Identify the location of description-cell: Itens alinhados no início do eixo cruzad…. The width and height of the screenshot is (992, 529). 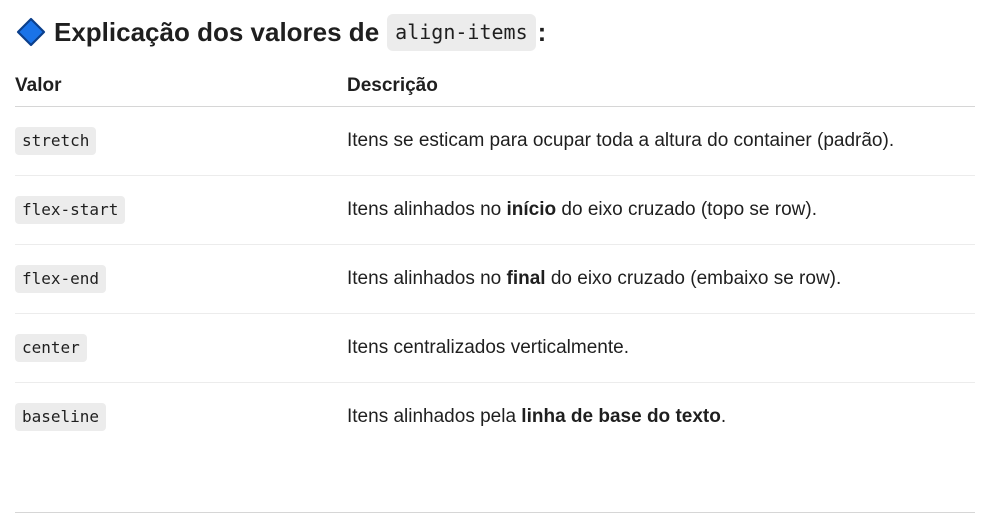
(661, 210).